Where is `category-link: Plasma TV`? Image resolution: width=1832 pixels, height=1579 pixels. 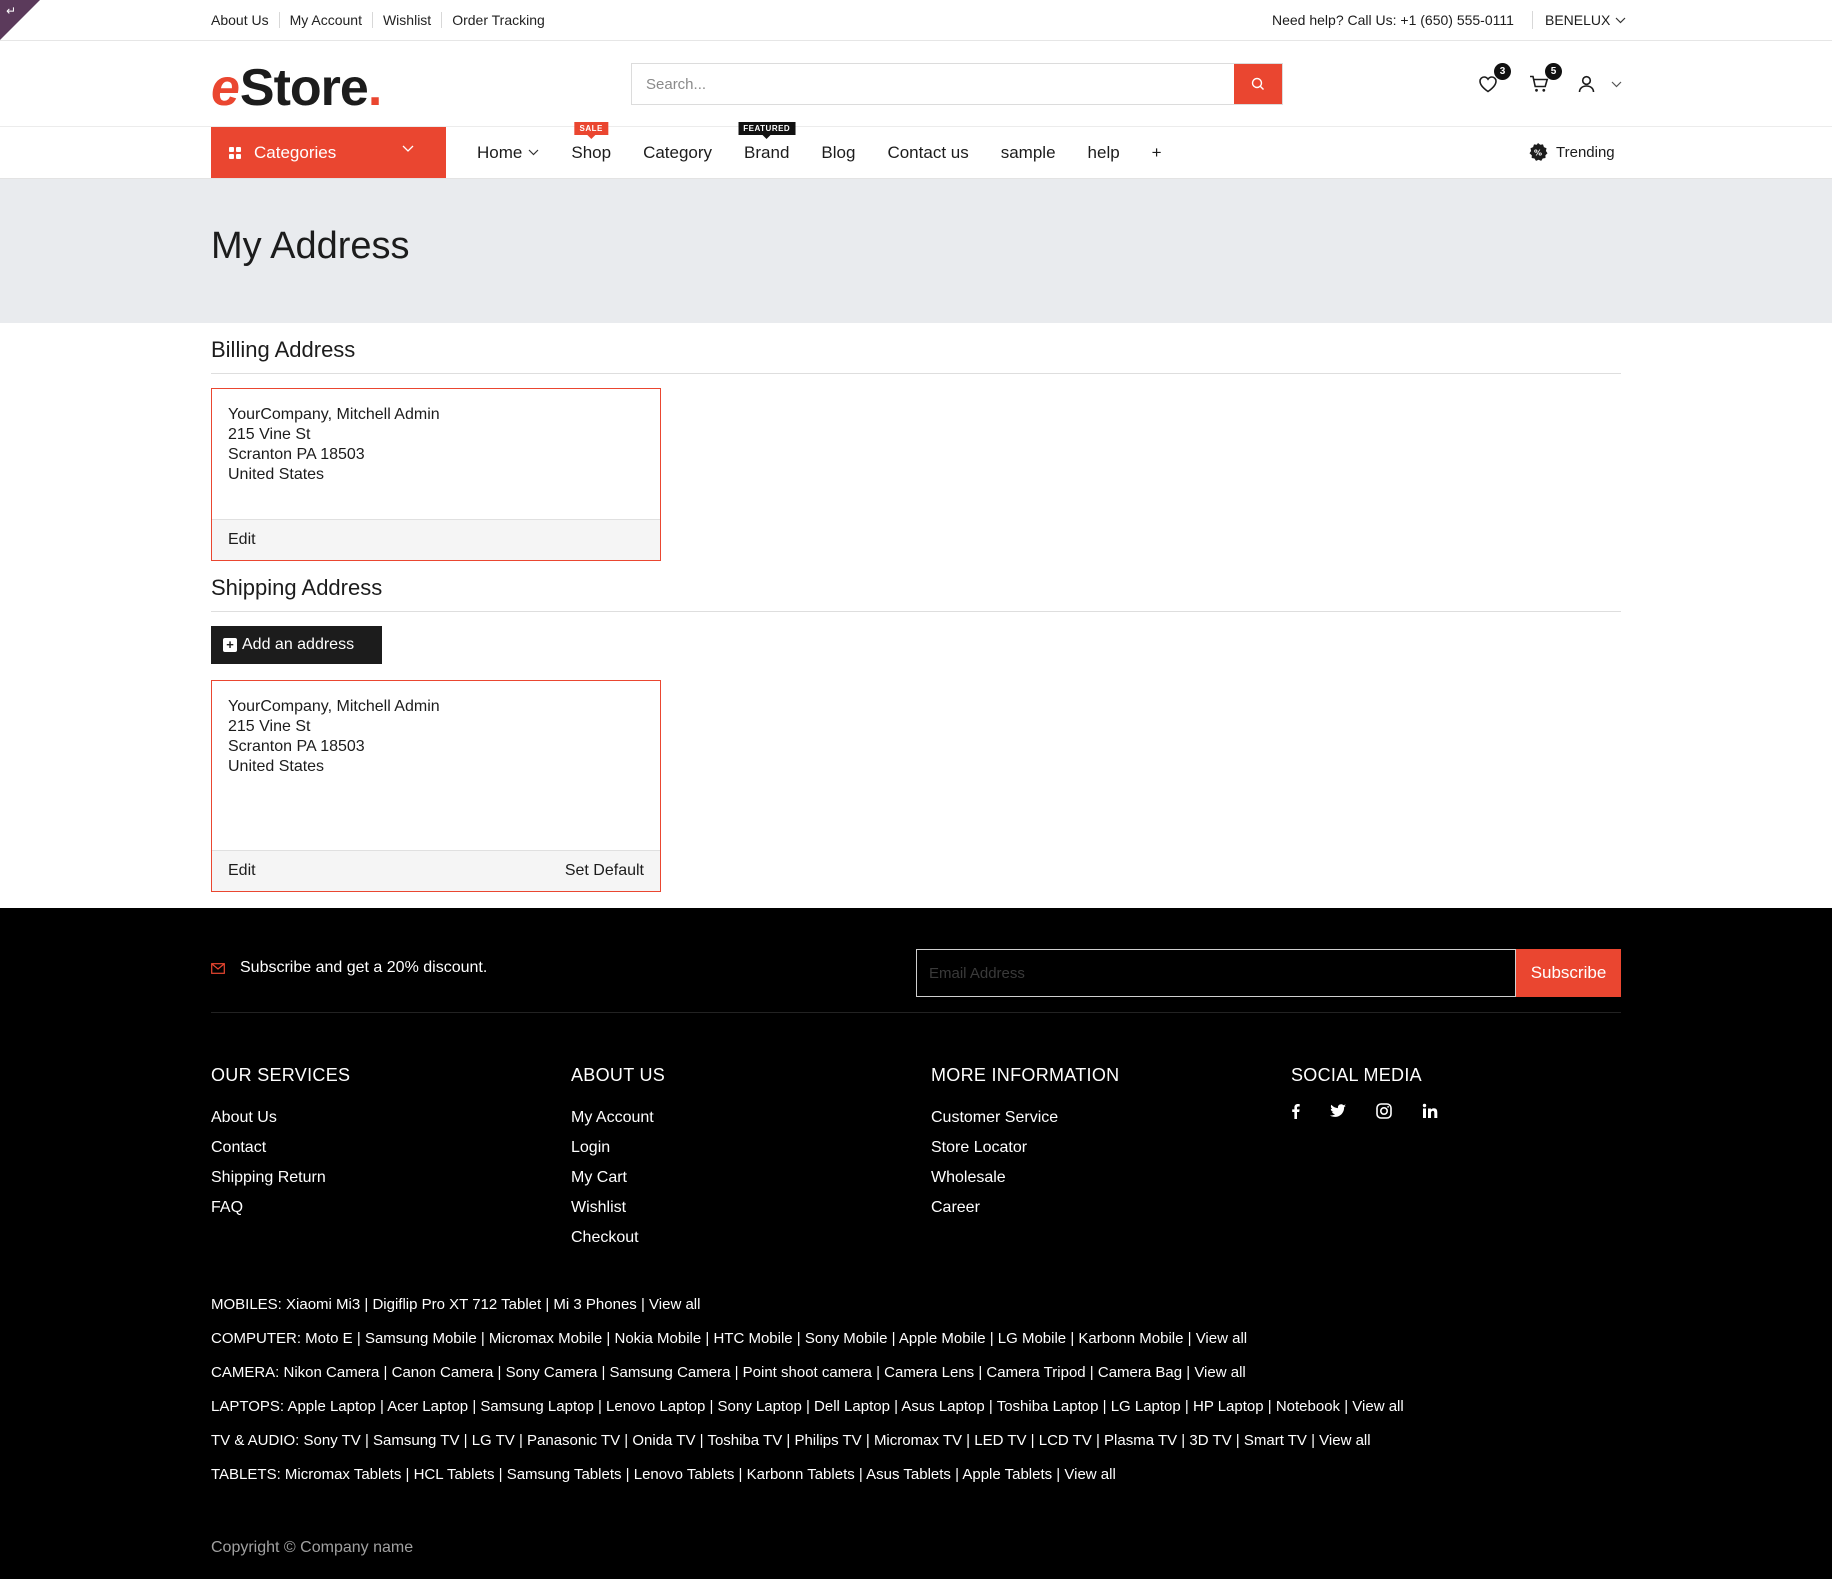
category-link: Plasma TV is located at coordinates (1140, 1440).